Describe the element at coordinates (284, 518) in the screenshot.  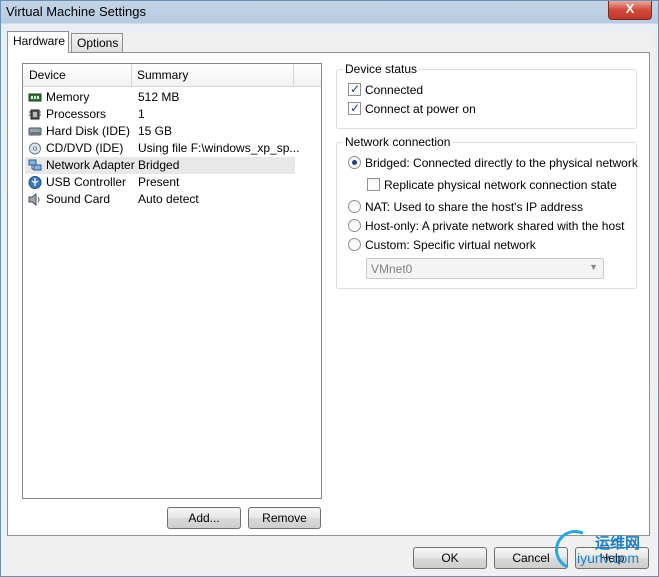
I see `remove-device-button: Remove` at that location.